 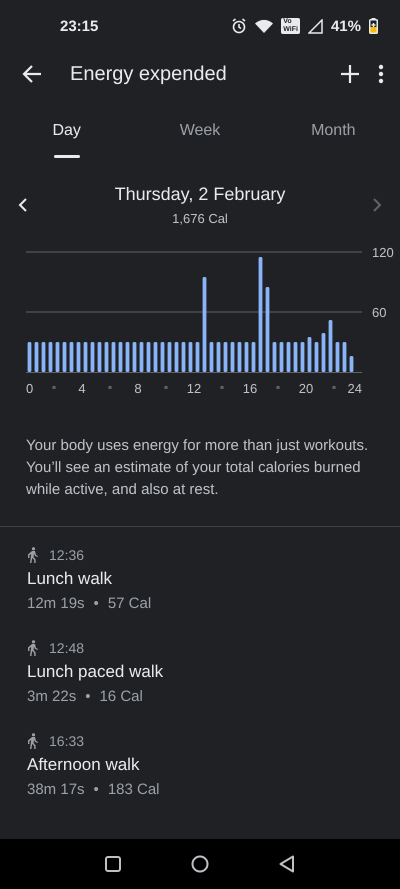 I want to click on app-title: Energy expended, so click(x=149, y=74).